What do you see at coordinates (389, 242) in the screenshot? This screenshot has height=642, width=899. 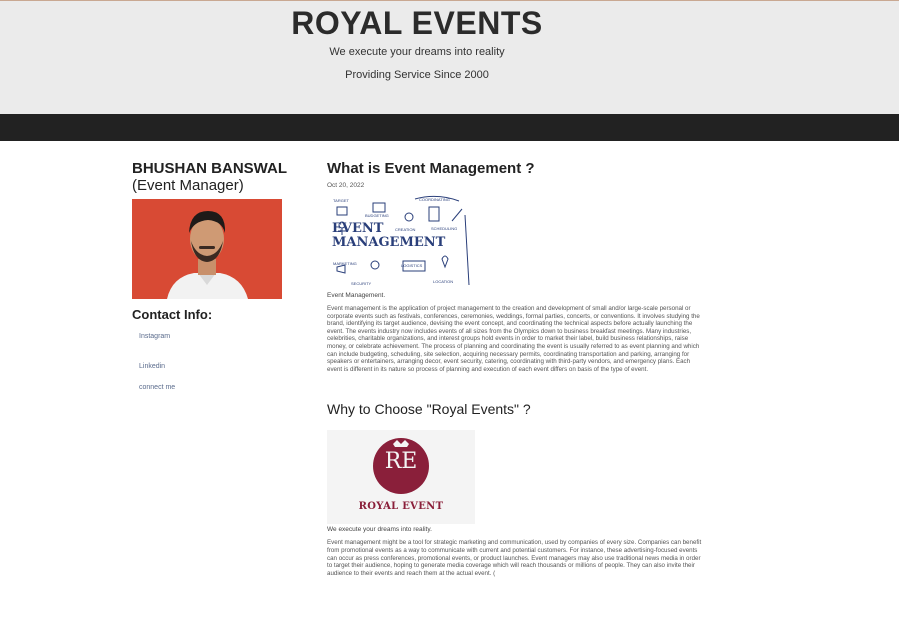 I see `sketch-word-management: MANAGEMENT` at bounding box center [389, 242].